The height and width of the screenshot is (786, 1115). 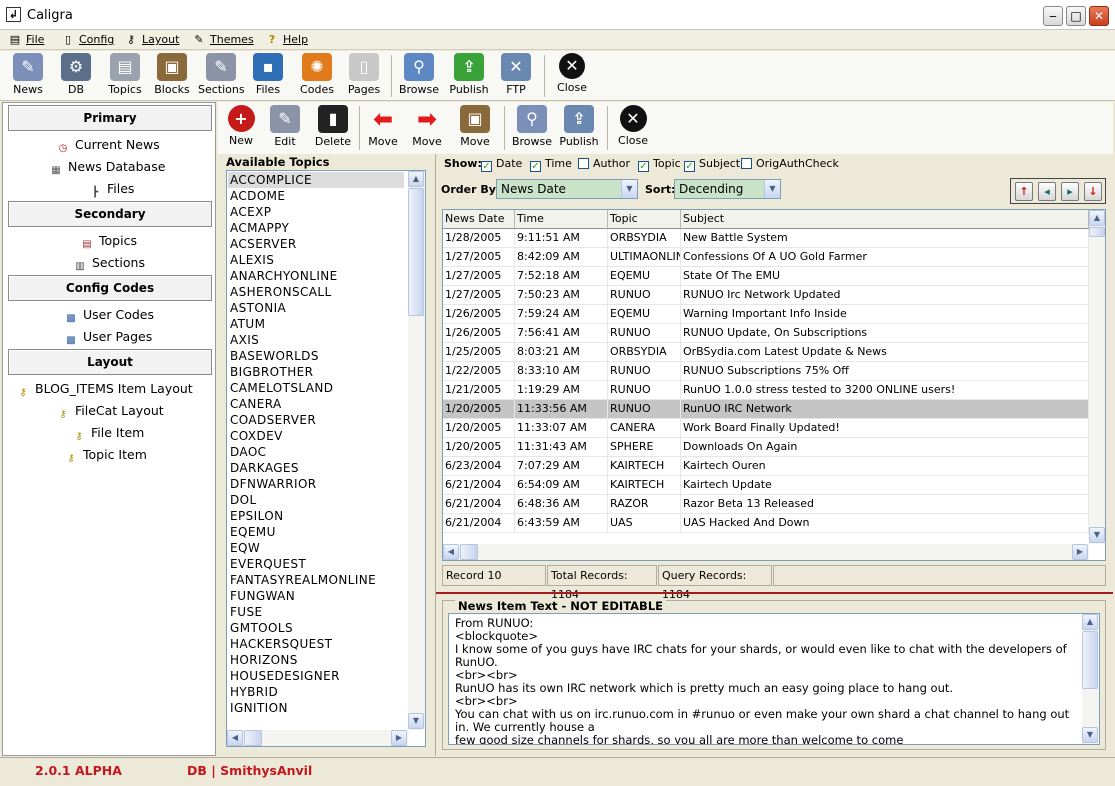 What do you see at coordinates (1093, 191) in the screenshot?
I see `move-down-icon: ↓` at bounding box center [1093, 191].